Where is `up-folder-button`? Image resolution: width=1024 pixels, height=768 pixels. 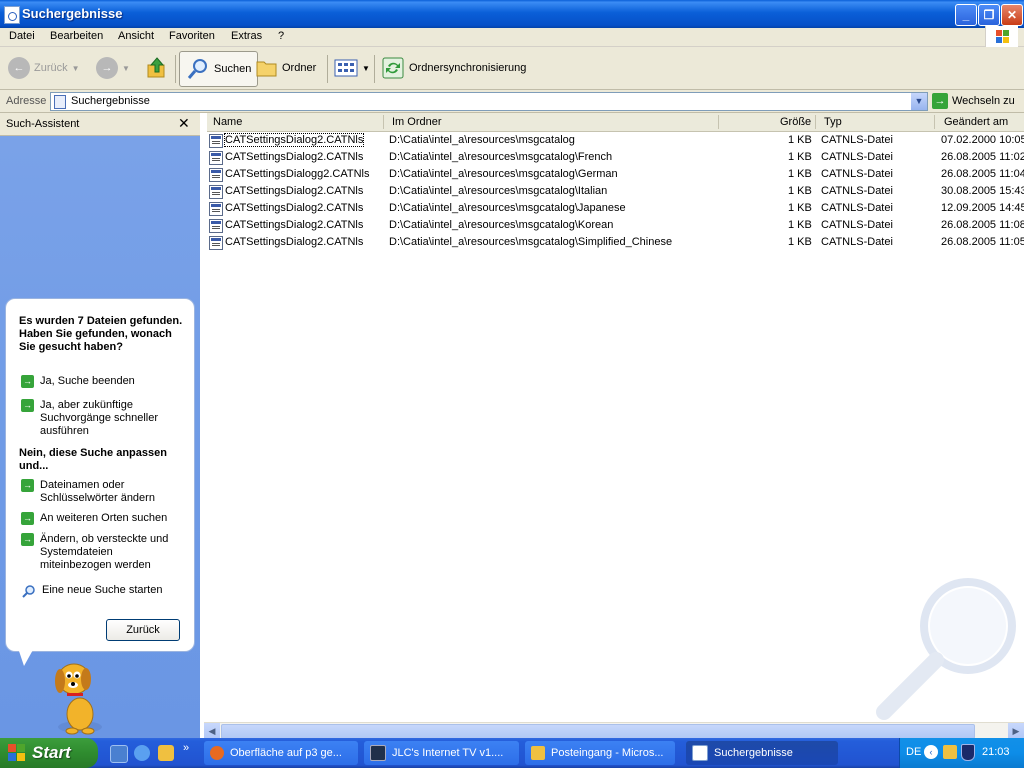
up-folder-button is located at coordinates (157, 68).